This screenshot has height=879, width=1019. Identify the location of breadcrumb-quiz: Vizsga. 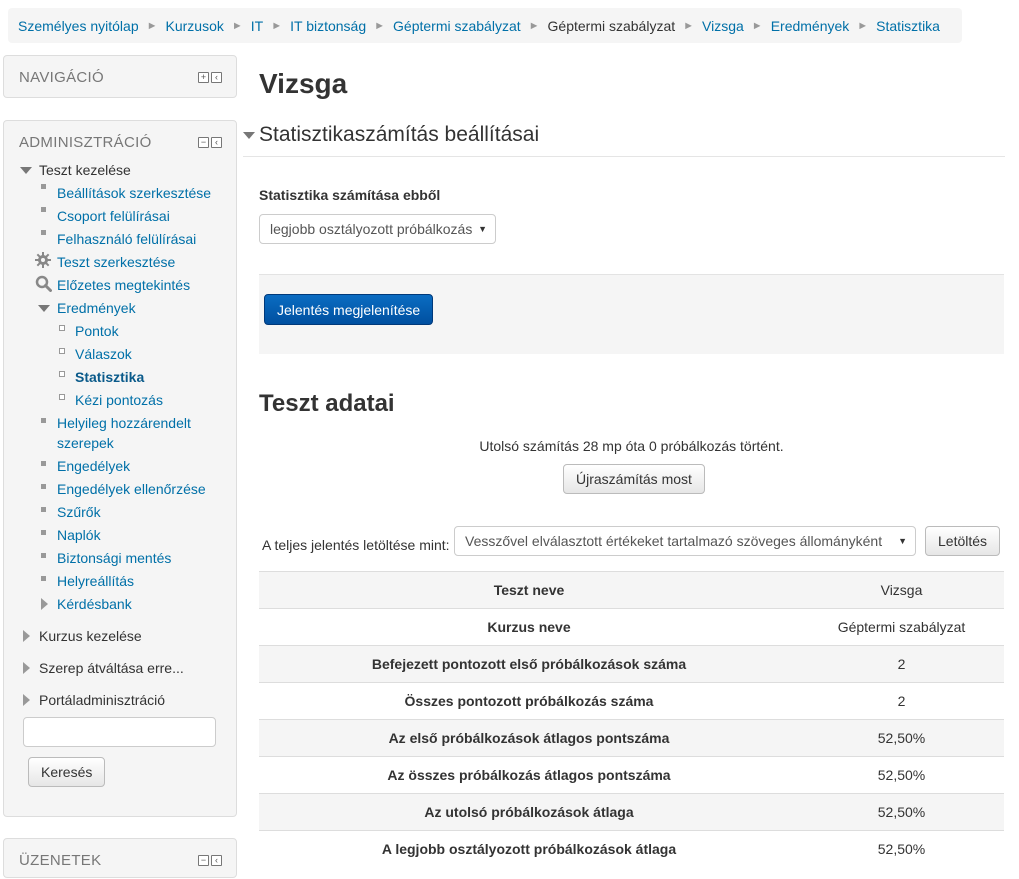
(723, 26).